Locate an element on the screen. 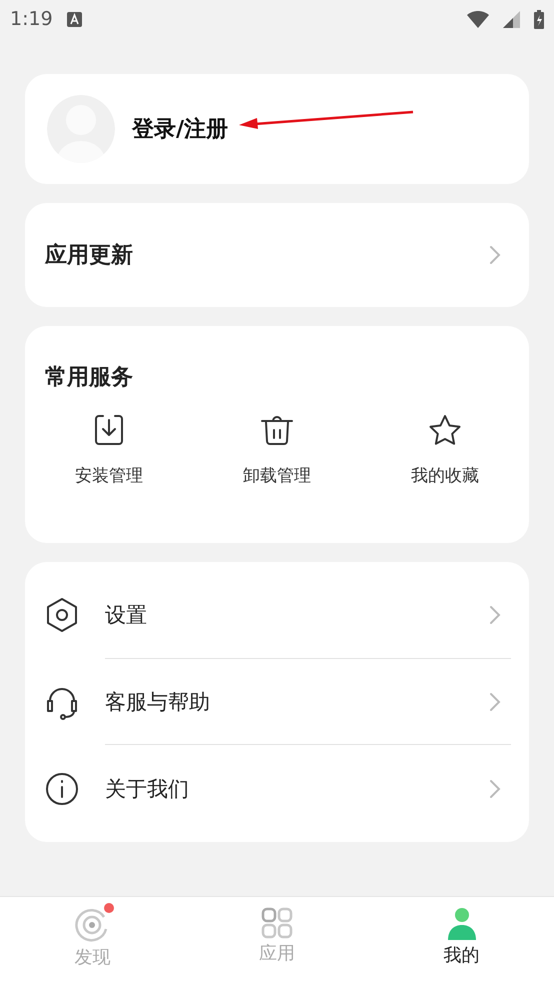  signal-icon is located at coordinates (511, 19).